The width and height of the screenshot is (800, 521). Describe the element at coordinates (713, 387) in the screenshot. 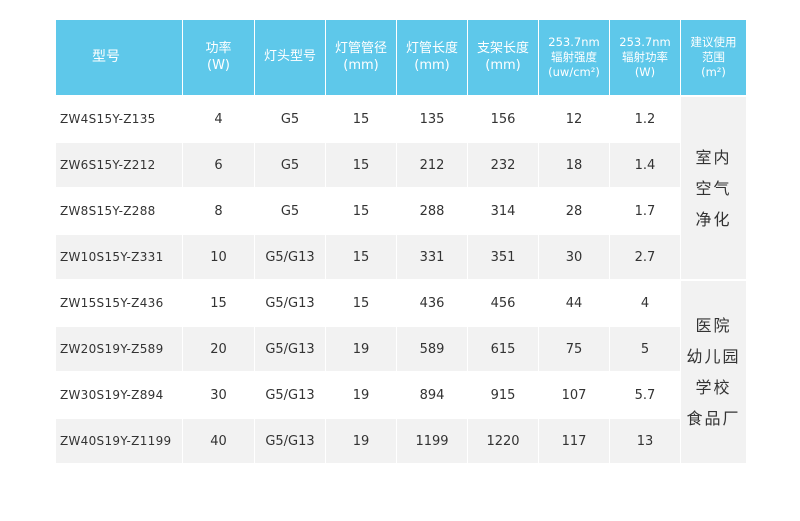

I see `usage-line: 学校` at that location.